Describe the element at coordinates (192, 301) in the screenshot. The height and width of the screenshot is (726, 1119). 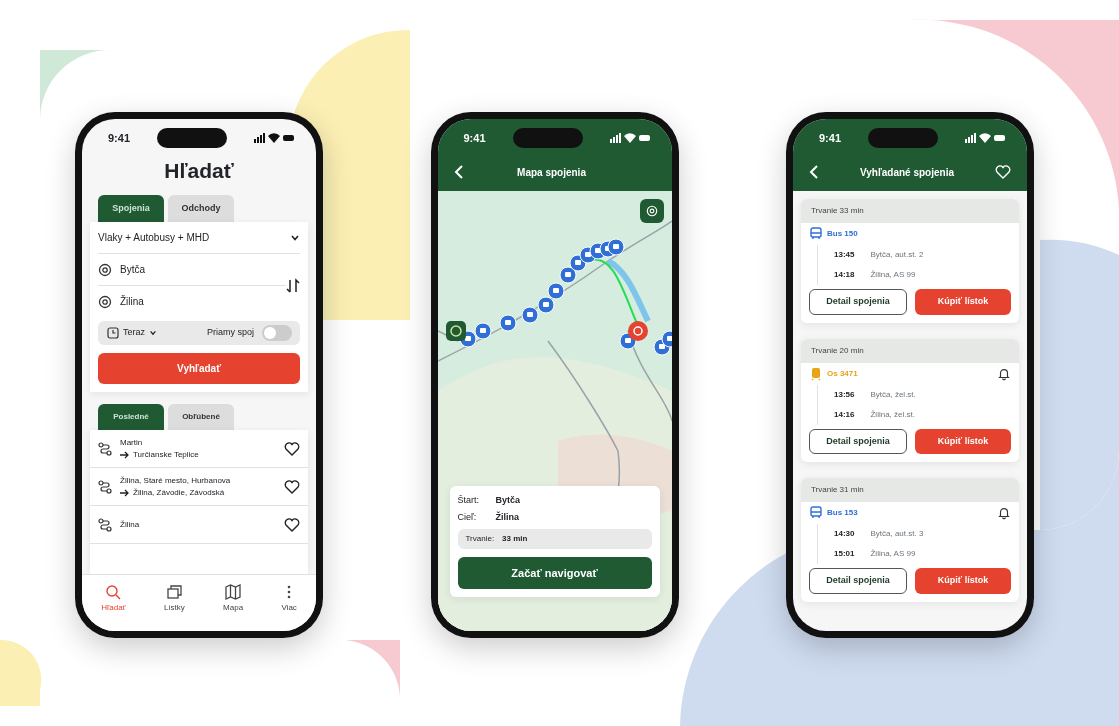
I see `location-field: Žilina` at that location.